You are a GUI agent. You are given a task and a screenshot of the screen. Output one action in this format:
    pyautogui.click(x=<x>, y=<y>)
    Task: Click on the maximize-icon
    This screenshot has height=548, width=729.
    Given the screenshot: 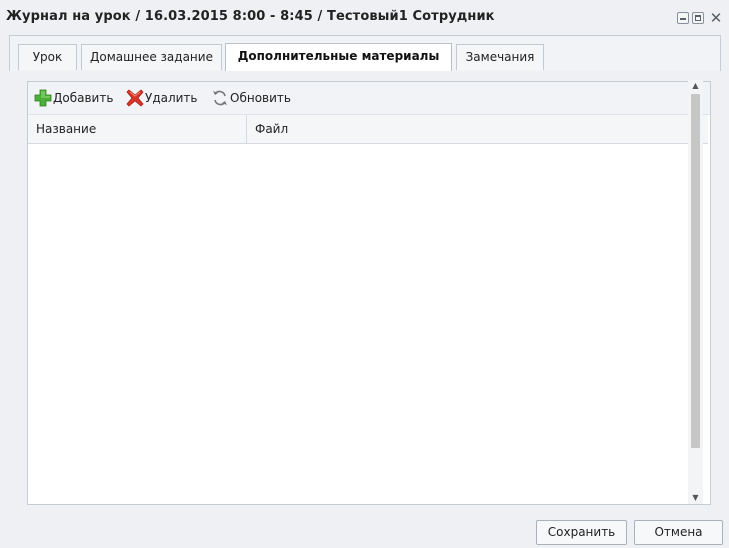 What is the action you would take?
    pyautogui.click(x=698, y=18)
    